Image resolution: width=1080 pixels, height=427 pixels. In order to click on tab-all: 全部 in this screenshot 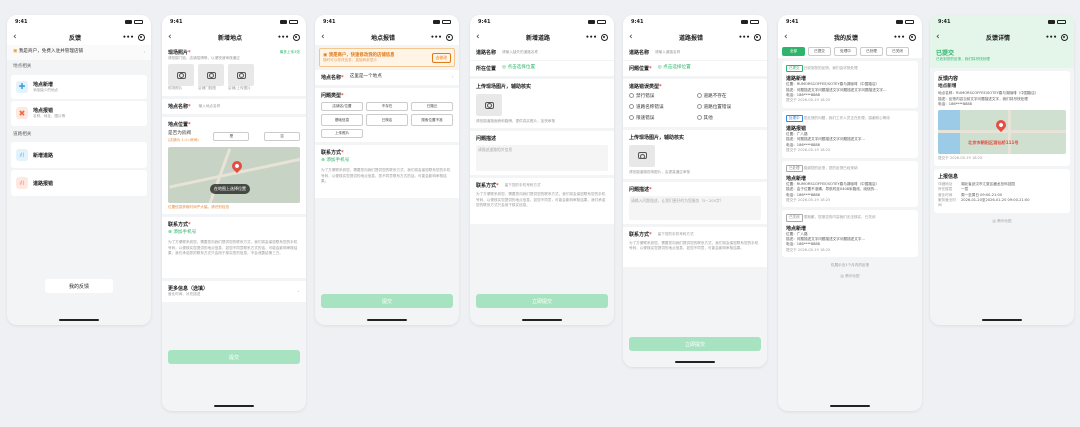, I will do `click(793, 51)`.